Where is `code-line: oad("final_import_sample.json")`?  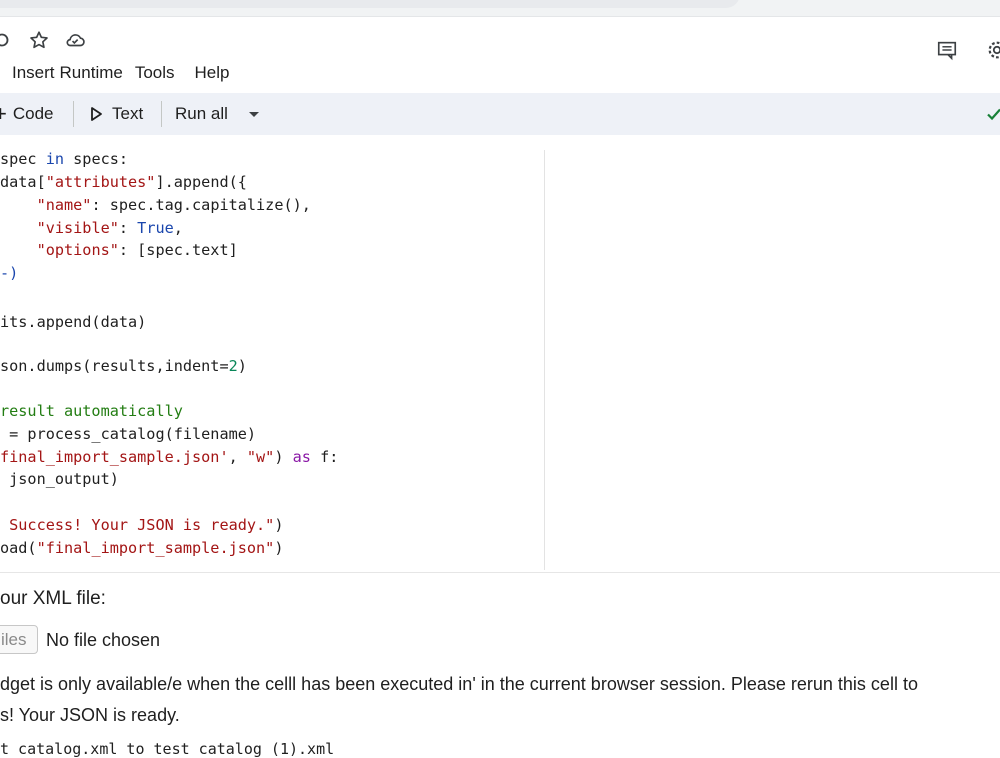 code-line: oad("final_import_sample.json") is located at coordinates (142, 548).